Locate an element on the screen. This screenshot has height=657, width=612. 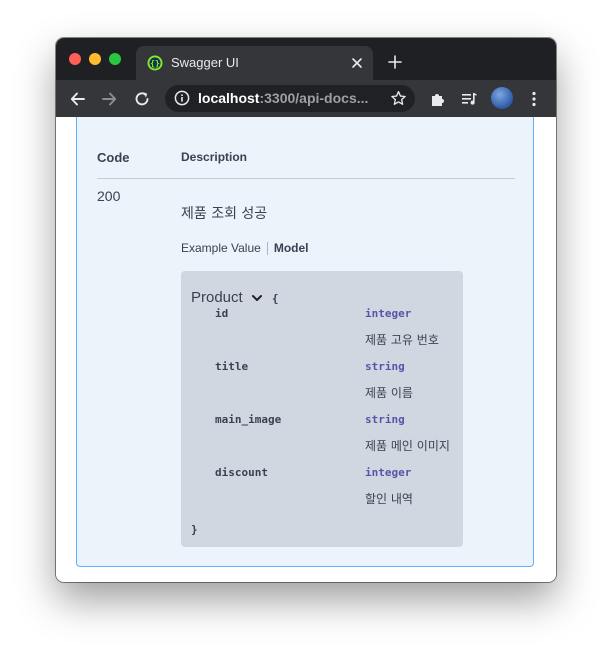
bookmark-star-icon is located at coordinates (398, 98).